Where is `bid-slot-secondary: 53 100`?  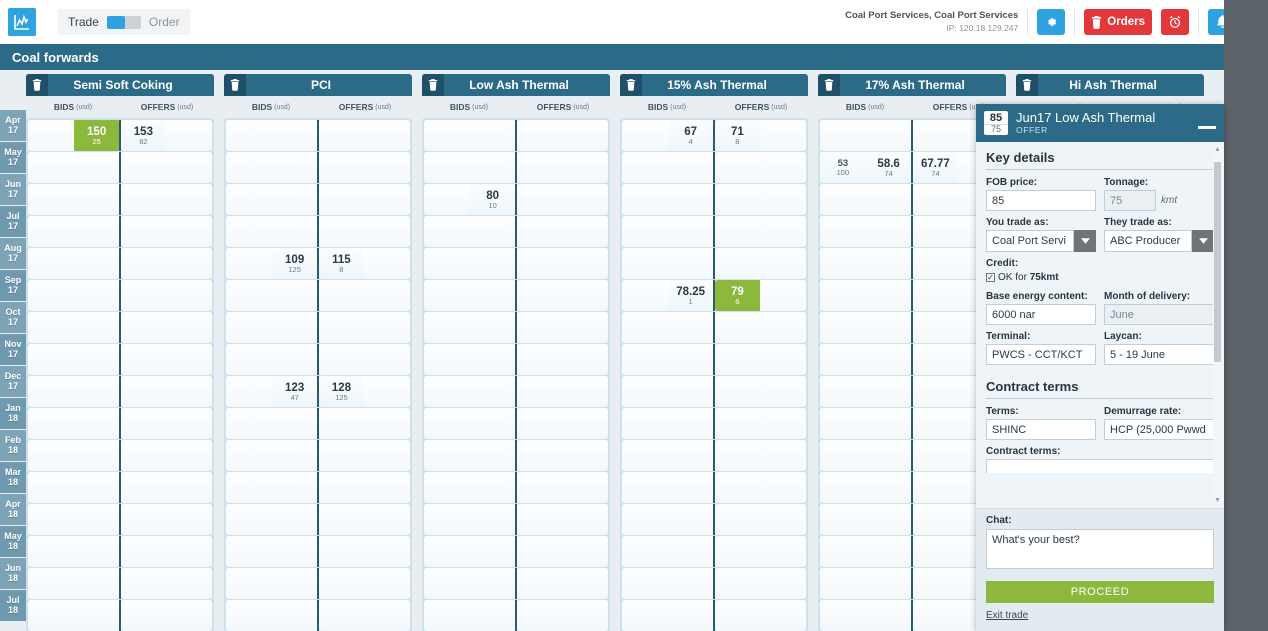 bid-slot-secondary: 53 100 is located at coordinates (843, 167).